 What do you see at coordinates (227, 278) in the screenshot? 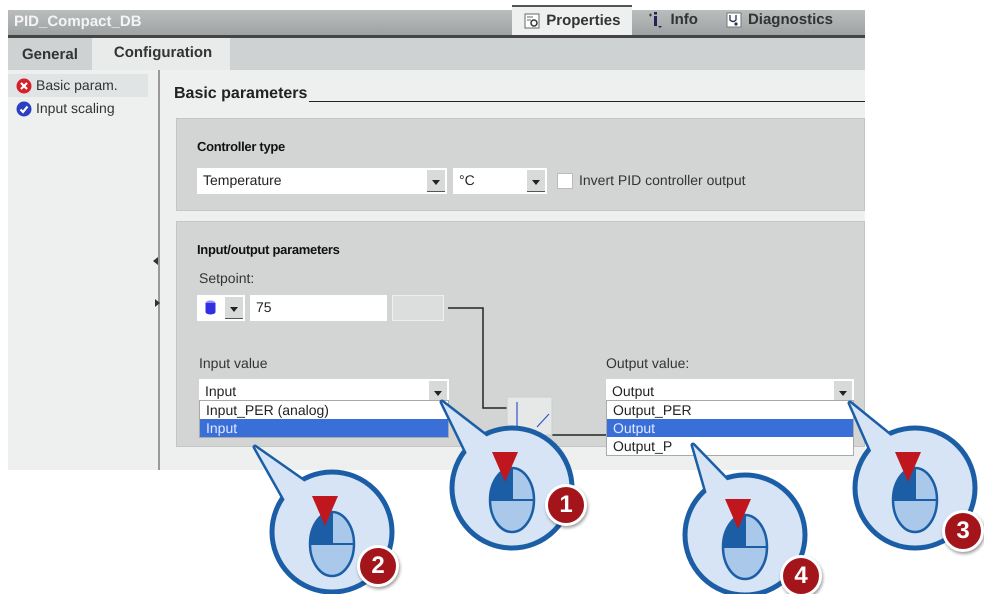
I see `field-label: Setpoint:` at bounding box center [227, 278].